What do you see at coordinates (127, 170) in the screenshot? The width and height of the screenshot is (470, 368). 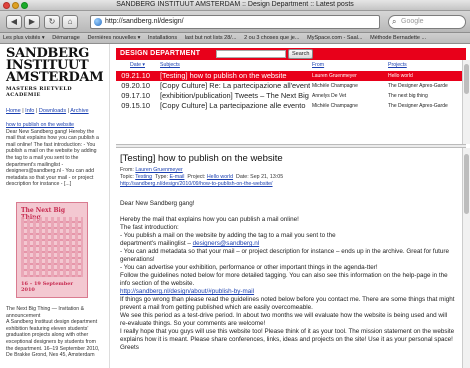 I see `from-label: From:` at bounding box center [127, 170].